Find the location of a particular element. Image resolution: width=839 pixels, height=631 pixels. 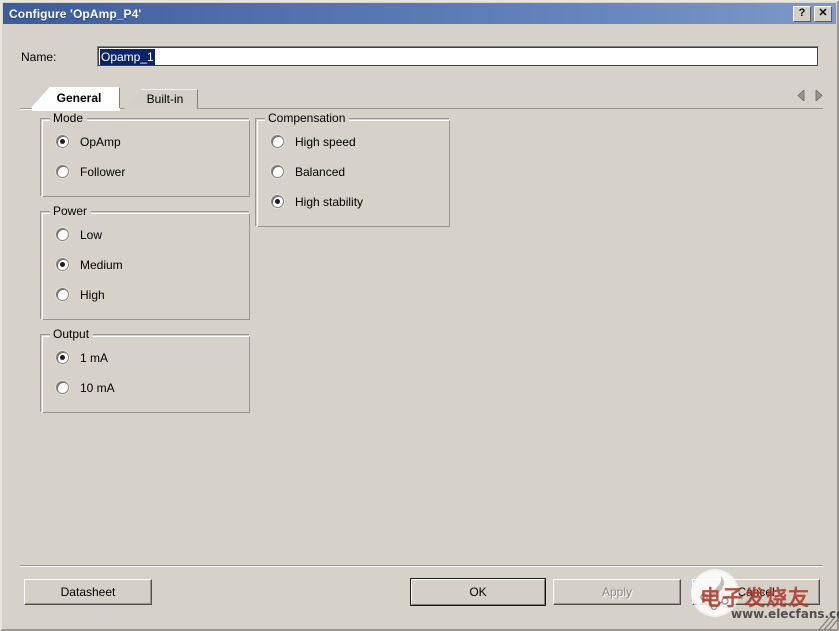

window-title: Configure 'OpAmp_P4' is located at coordinates (75, 13).